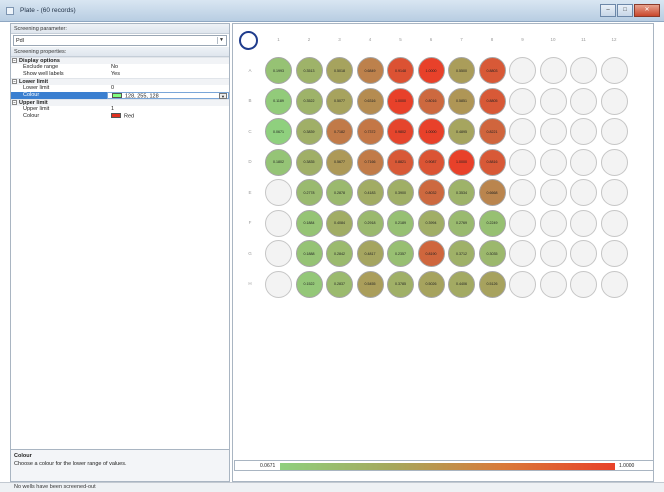  What do you see at coordinates (309, 223) in the screenshot?
I see `well: 0.1884` at bounding box center [309, 223].